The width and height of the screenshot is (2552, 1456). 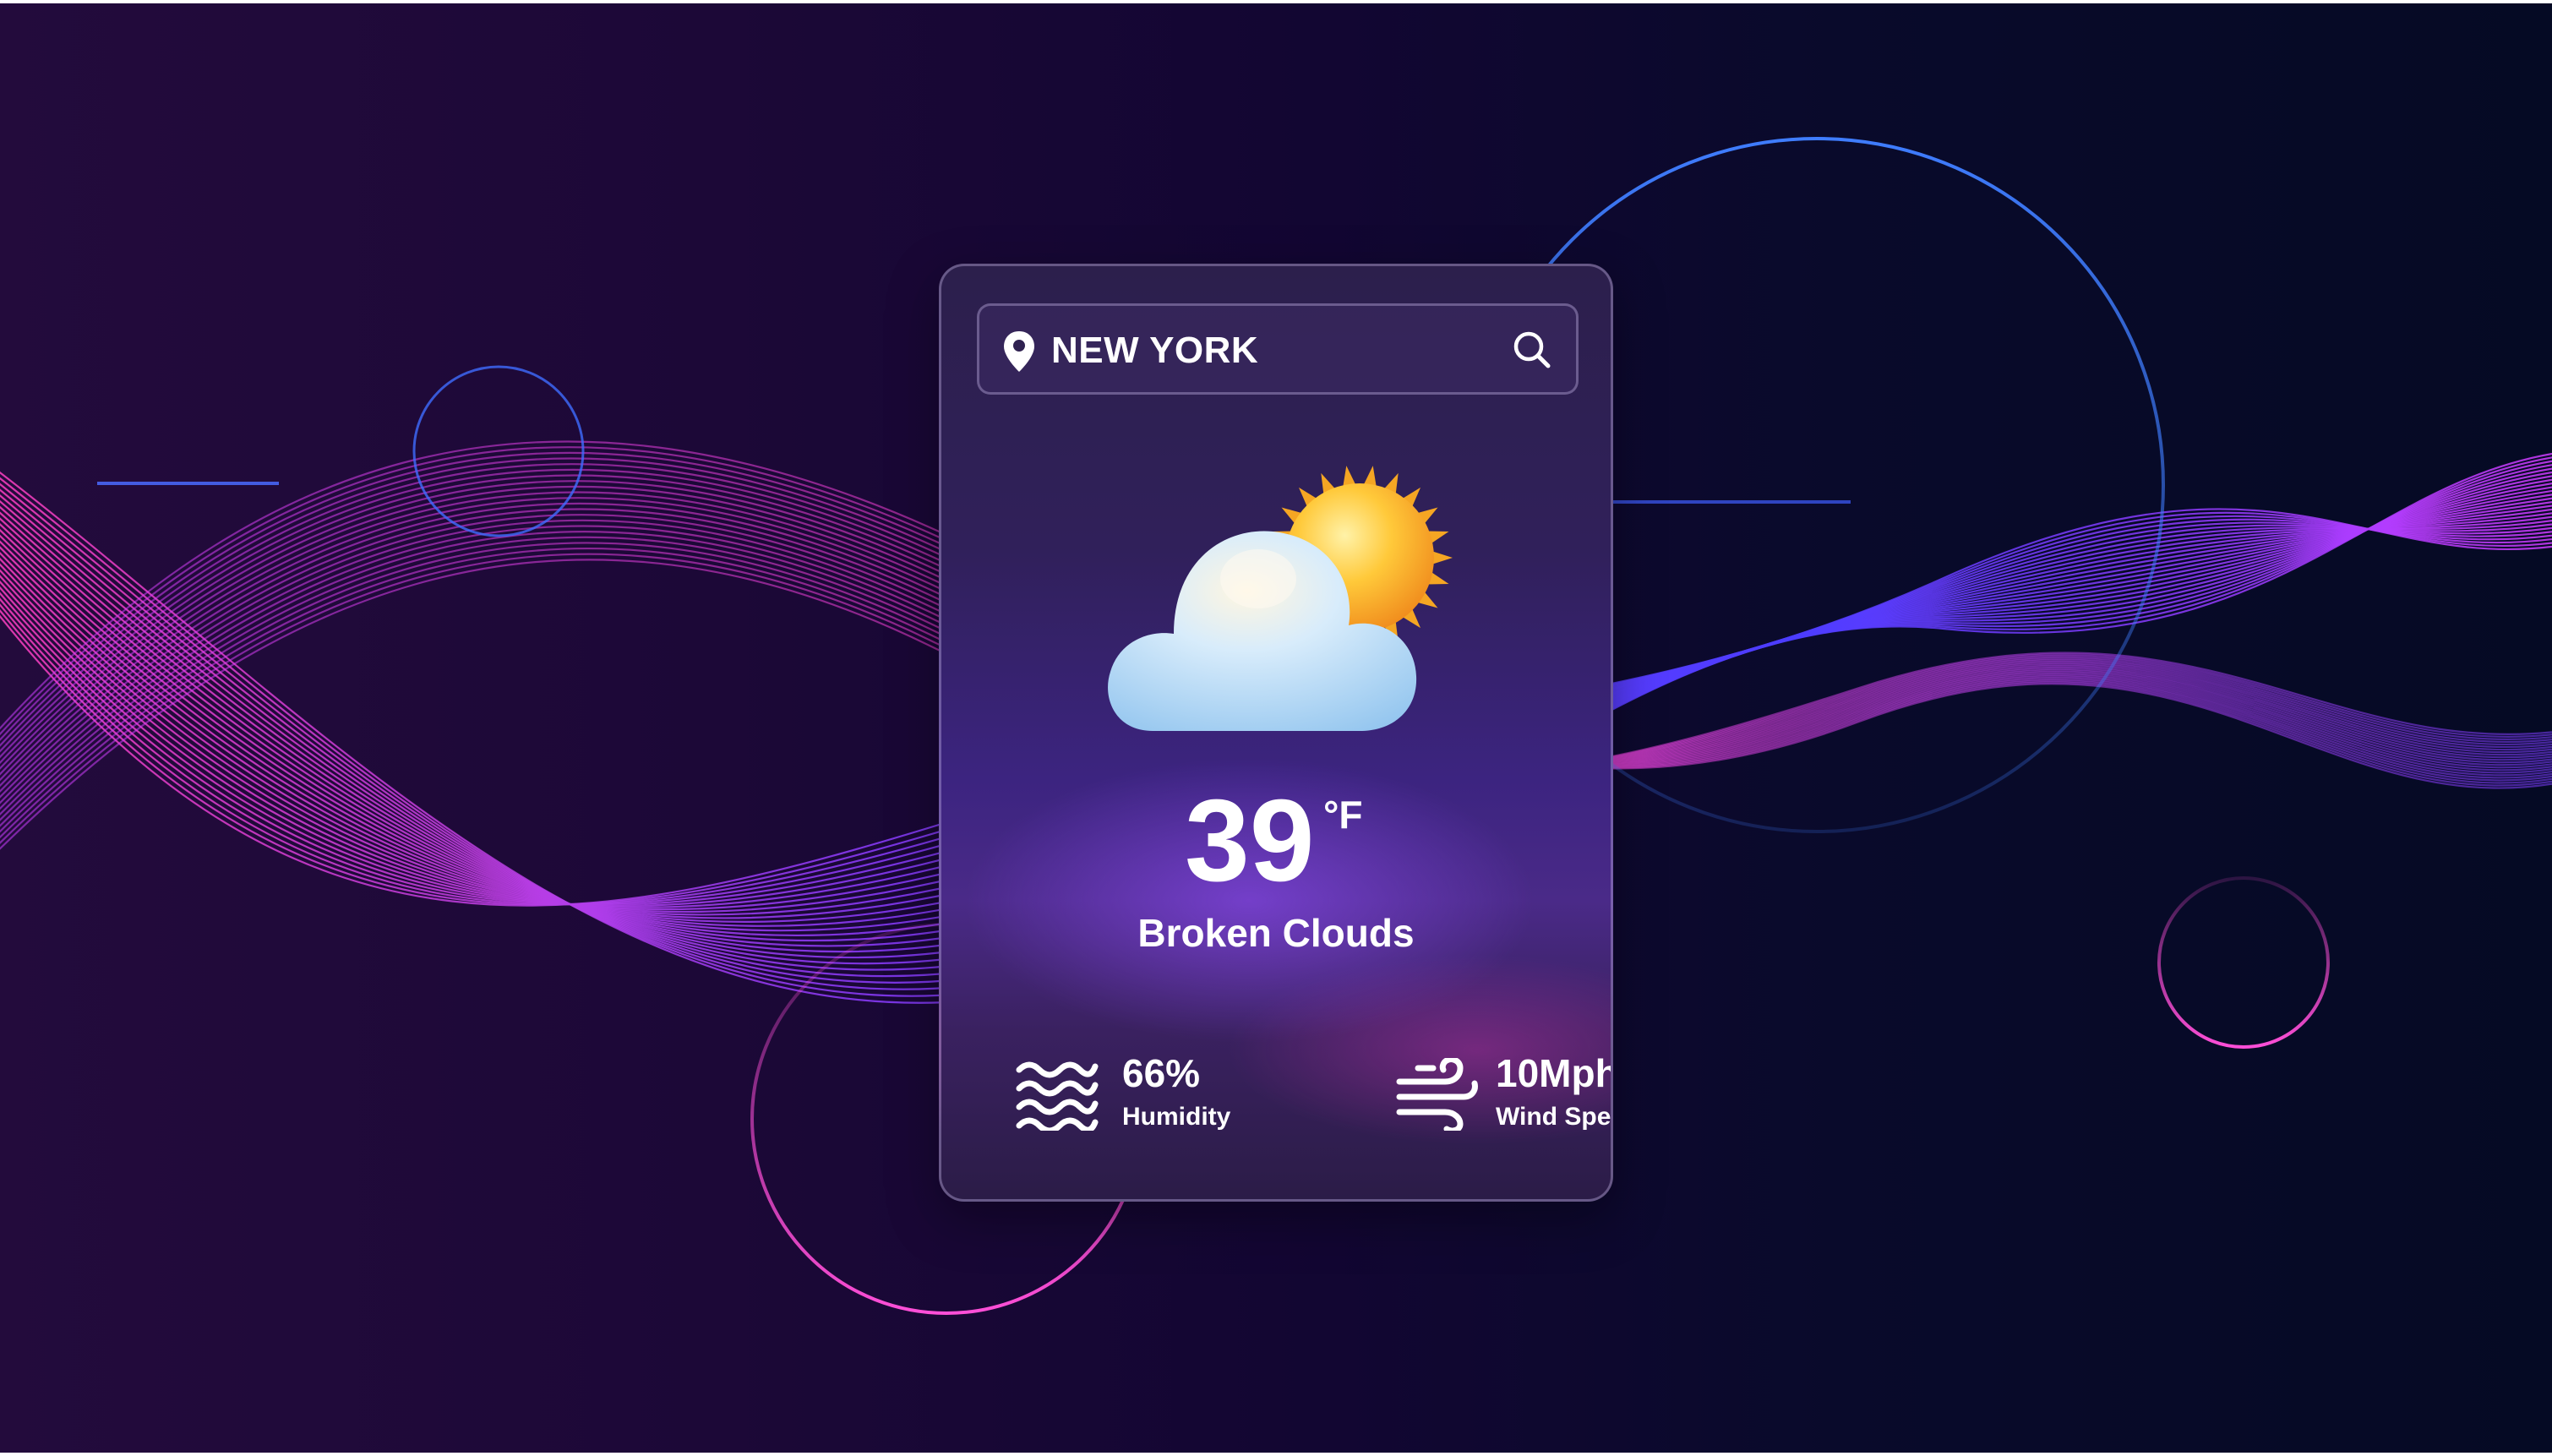 I want to click on sun-ray, so click(x=1442, y=557).